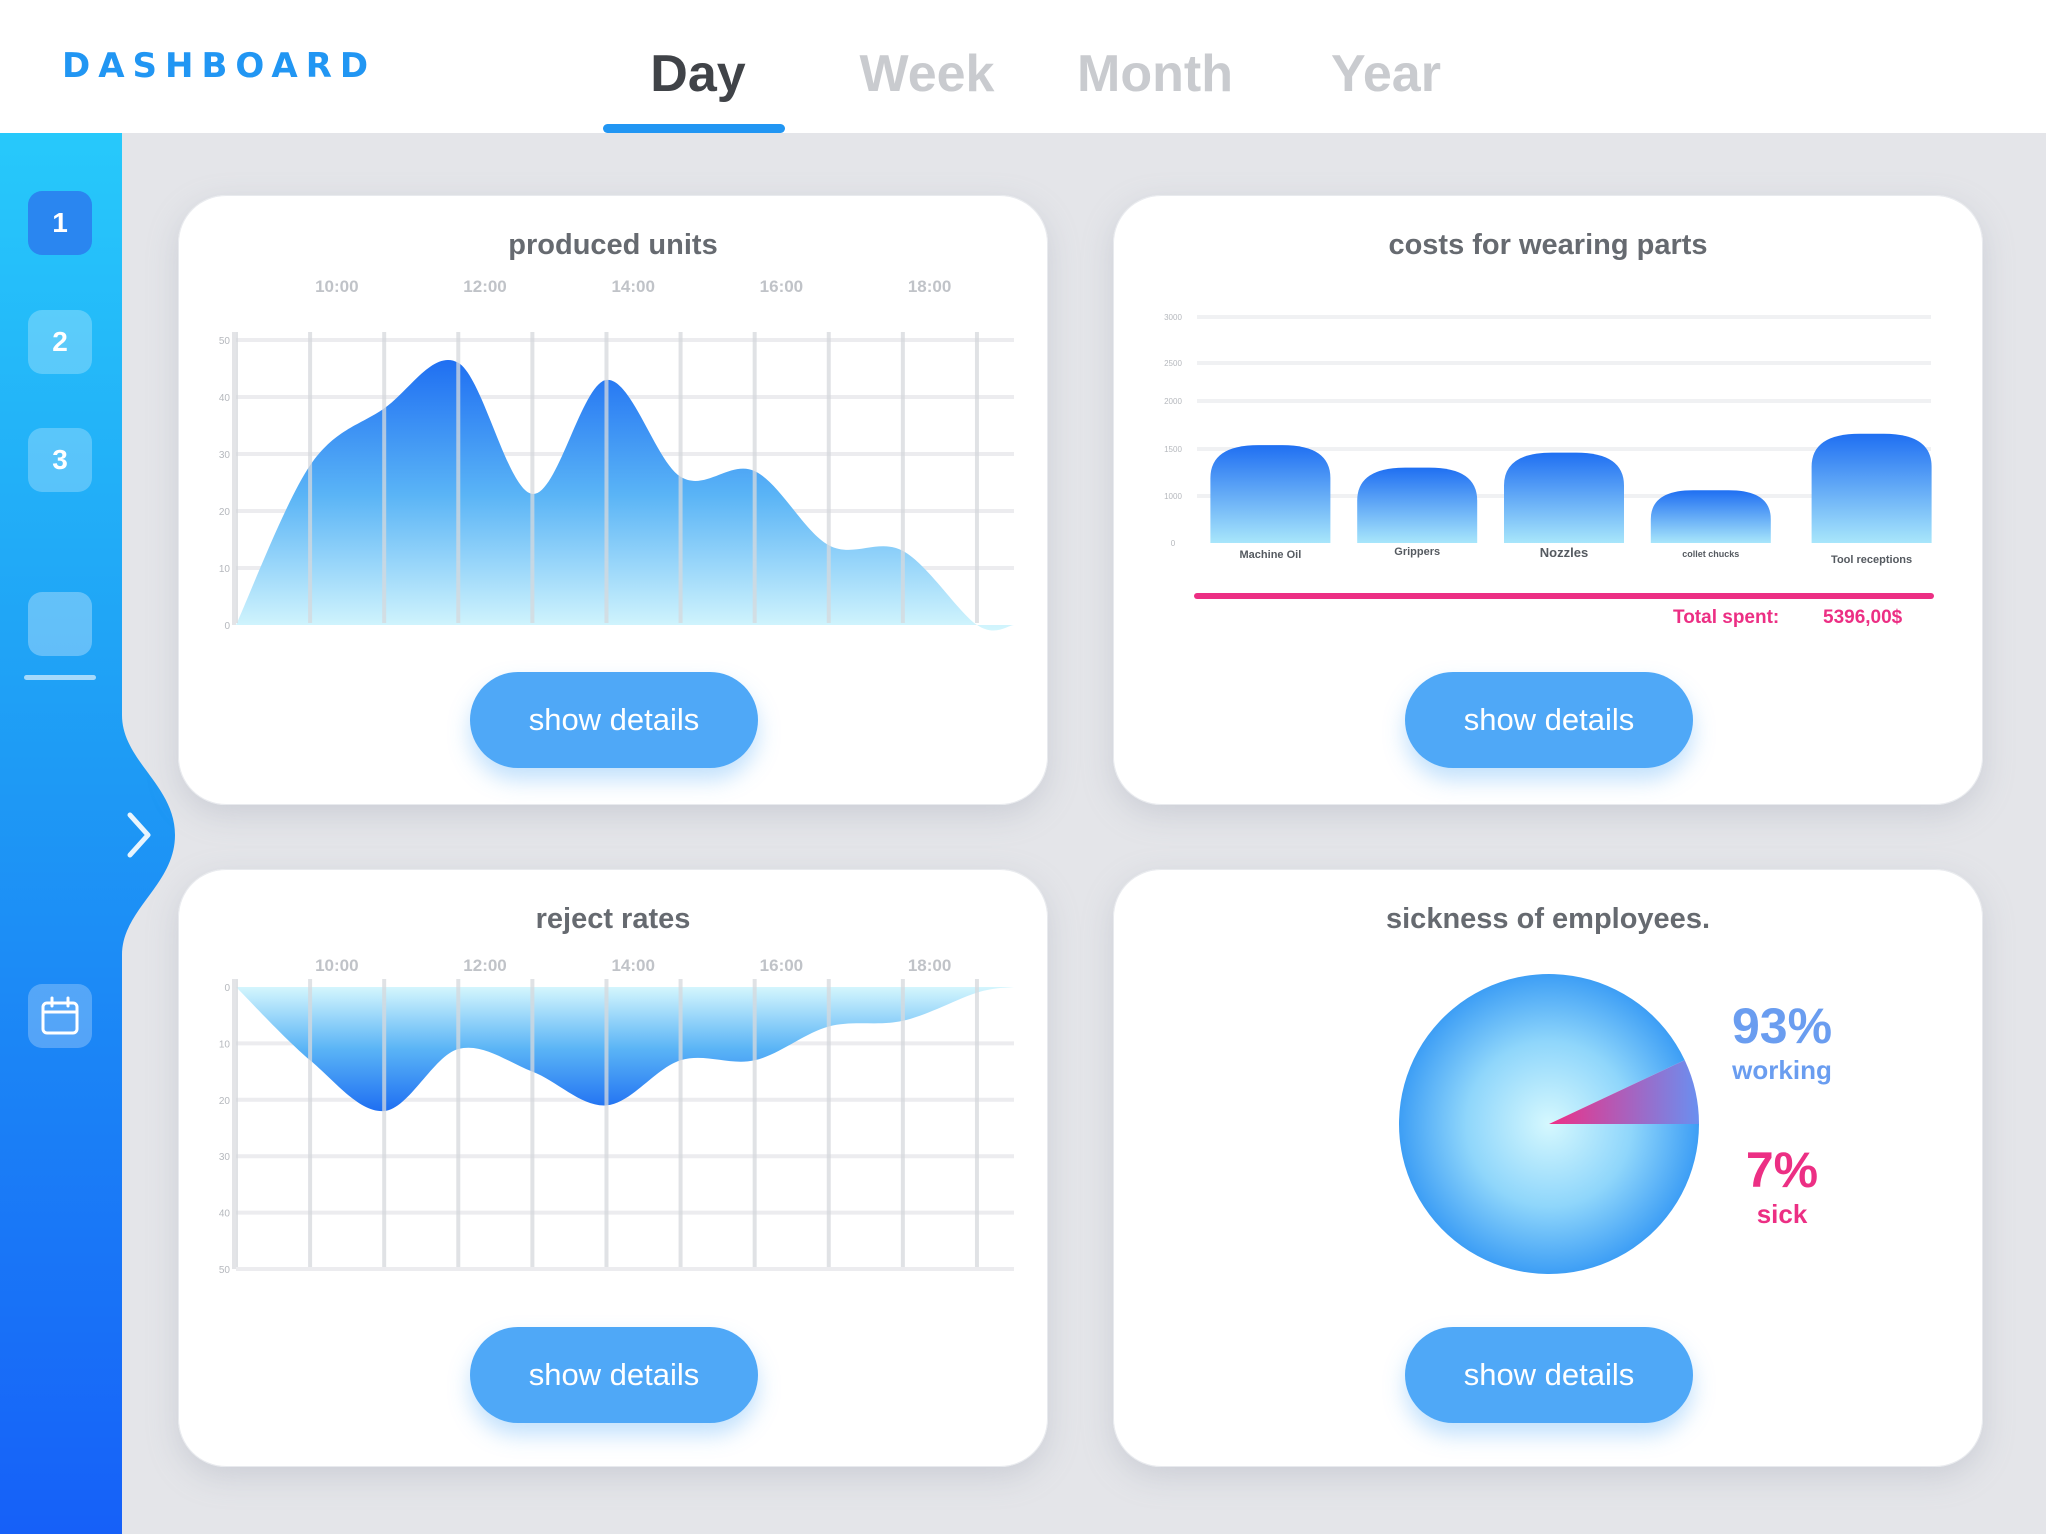 This screenshot has height=1534, width=2046. What do you see at coordinates (1782, 1170) in the screenshot?
I see `sick-percent: 7%` at bounding box center [1782, 1170].